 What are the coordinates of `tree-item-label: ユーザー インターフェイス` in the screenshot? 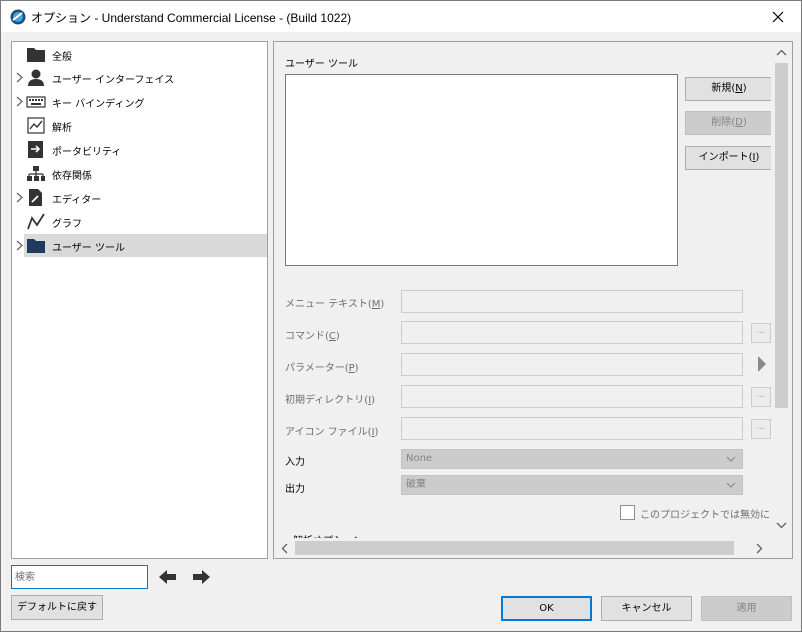 It's located at (113, 80).